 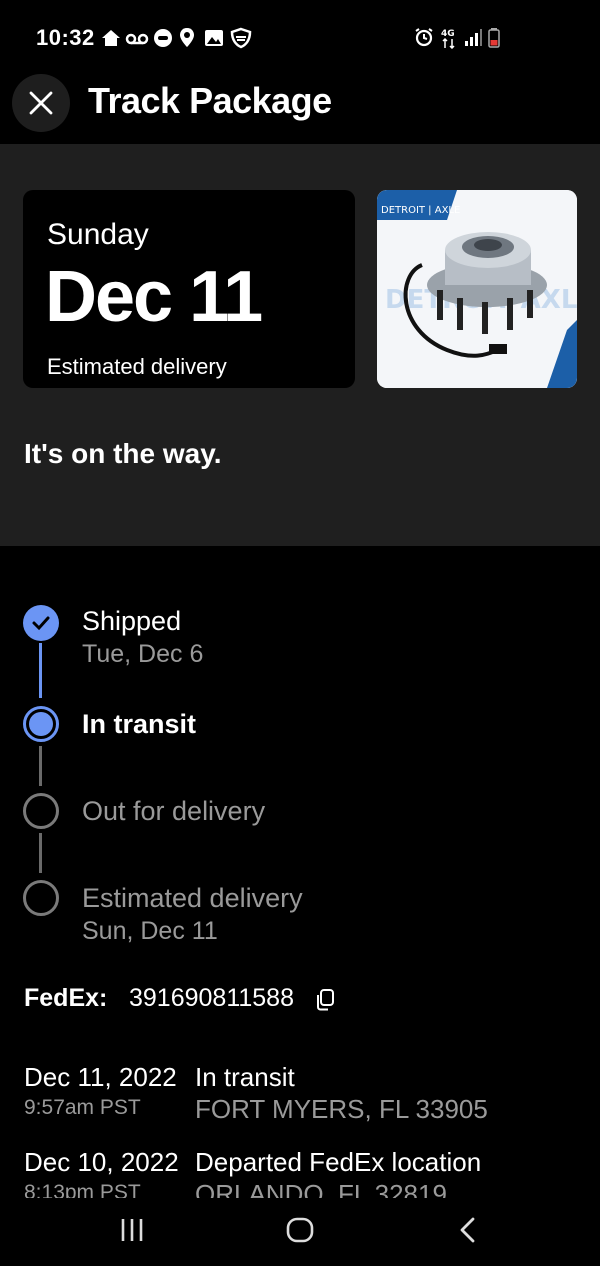 I want to click on step-shipped-date: Tue, Dec 6, so click(x=143, y=654).